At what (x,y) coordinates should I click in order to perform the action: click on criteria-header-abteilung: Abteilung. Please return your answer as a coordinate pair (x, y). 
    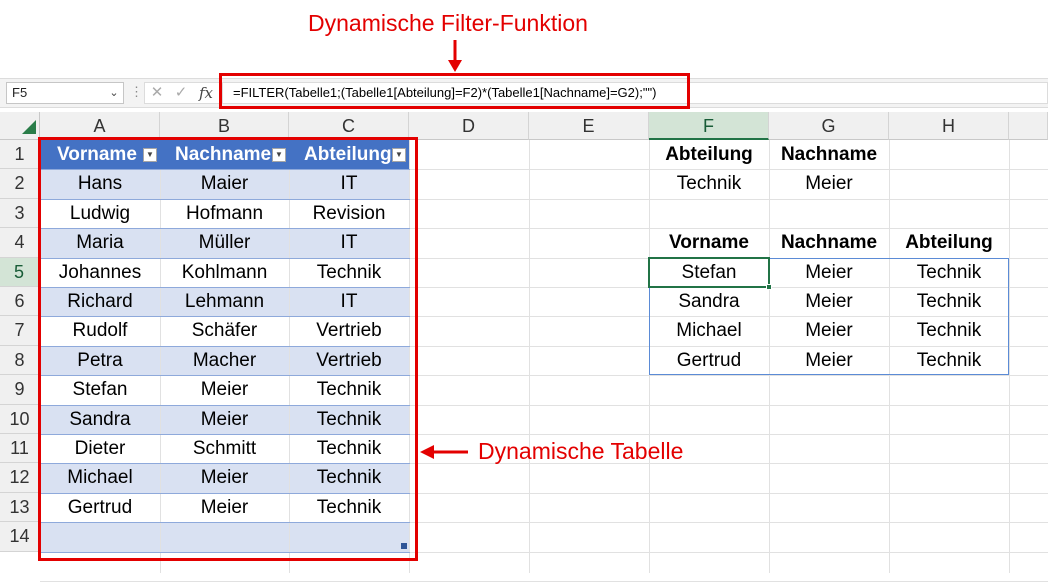
    Looking at the image, I should click on (709, 154).